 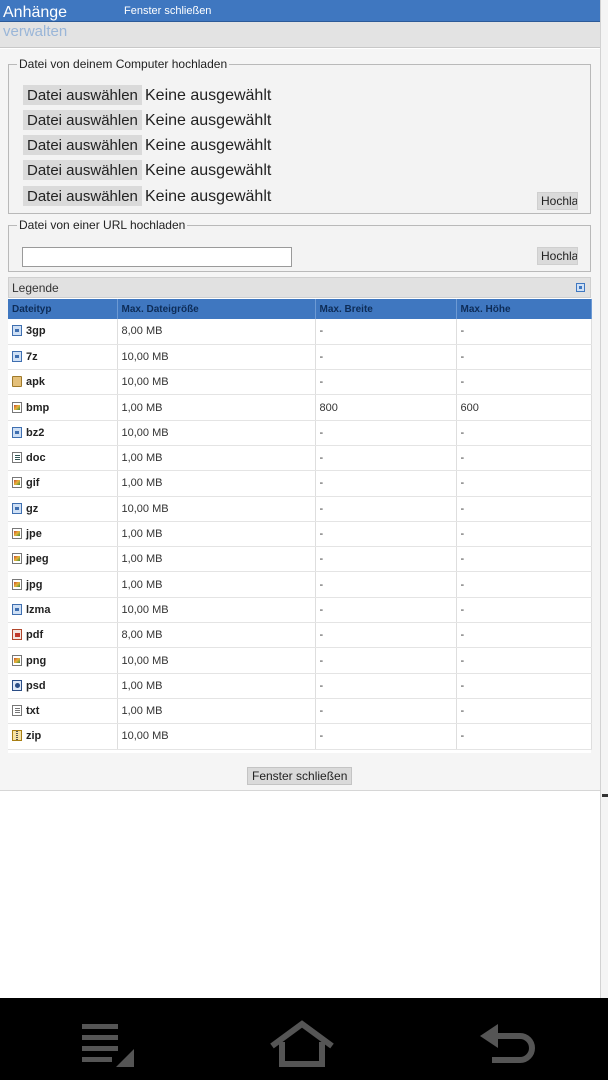 I want to click on max-size-cell: 8,00 MB, so click(x=216, y=332).